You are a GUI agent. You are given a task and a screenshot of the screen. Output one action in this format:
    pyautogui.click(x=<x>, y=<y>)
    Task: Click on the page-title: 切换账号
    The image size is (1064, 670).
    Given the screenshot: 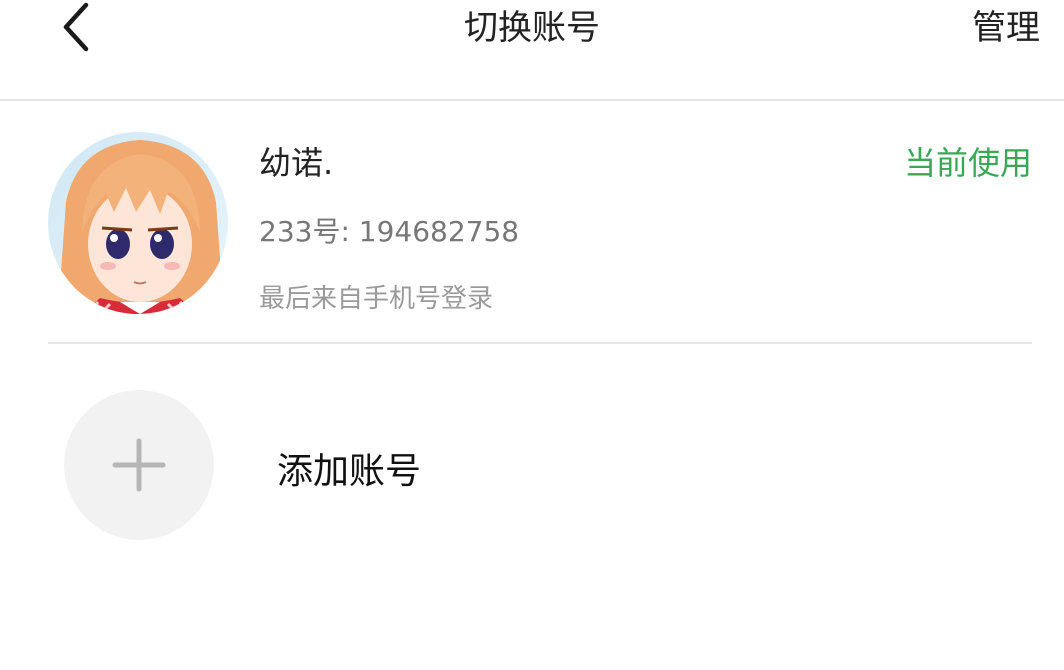 What is the action you would take?
    pyautogui.click(x=532, y=28)
    